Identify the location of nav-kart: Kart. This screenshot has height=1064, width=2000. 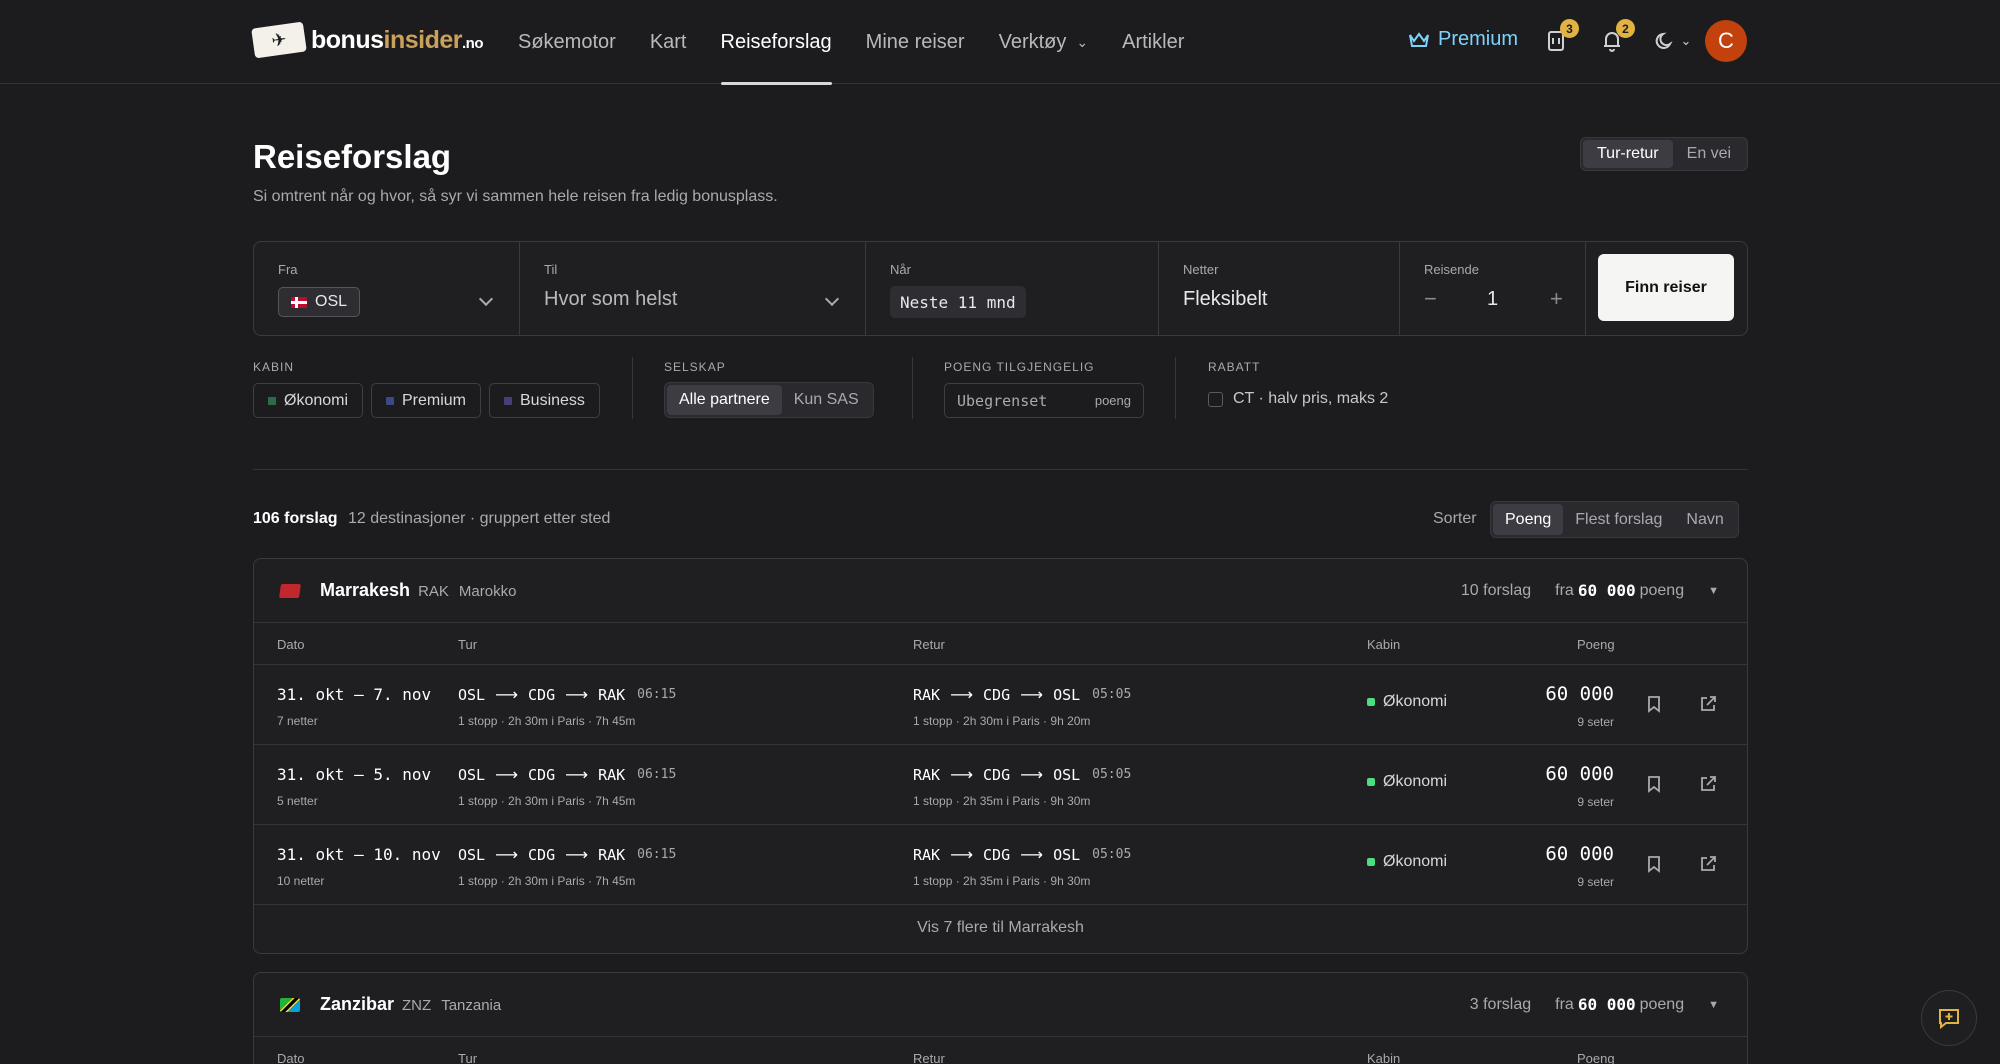
(668, 42).